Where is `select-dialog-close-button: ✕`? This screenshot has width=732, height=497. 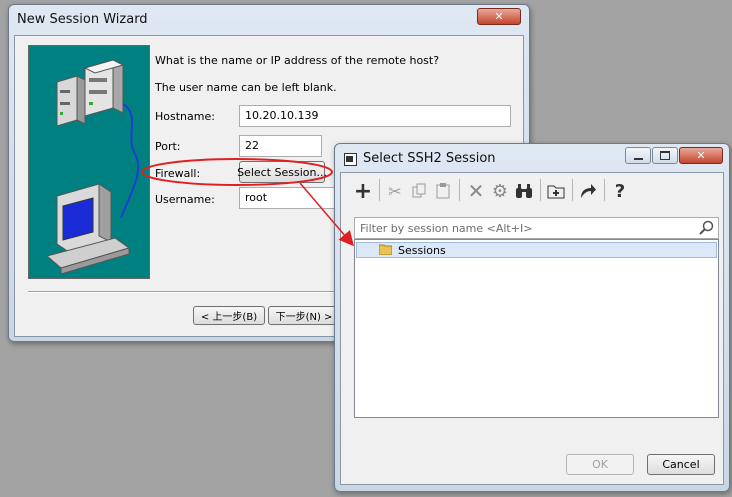 select-dialog-close-button: ✕ is located at coordinates (701, 155).